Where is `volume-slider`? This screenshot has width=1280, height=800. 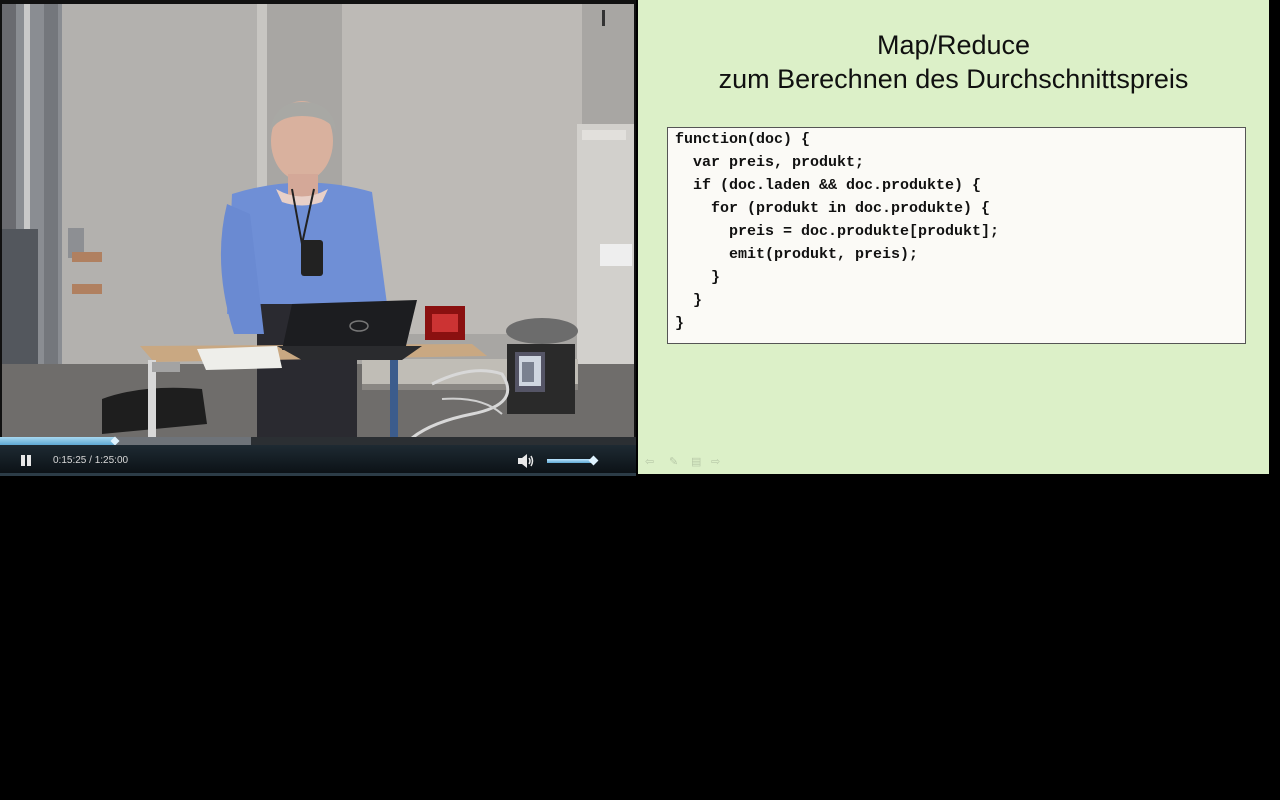 volume-slider is located at coordinates (573, 460).